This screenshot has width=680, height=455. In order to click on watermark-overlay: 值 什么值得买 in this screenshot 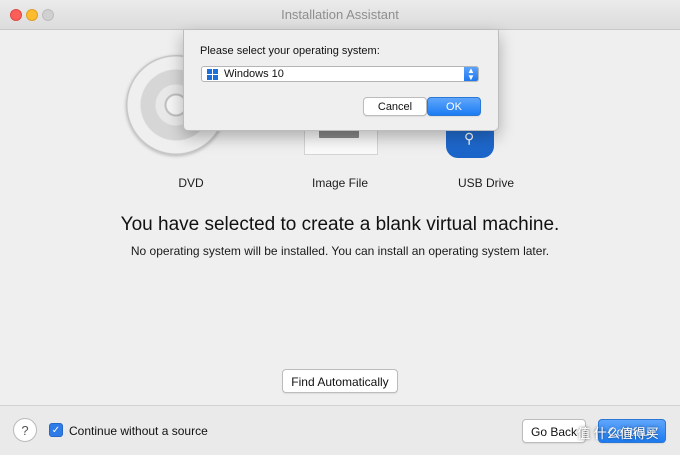, I will do `click(618, 433)`.